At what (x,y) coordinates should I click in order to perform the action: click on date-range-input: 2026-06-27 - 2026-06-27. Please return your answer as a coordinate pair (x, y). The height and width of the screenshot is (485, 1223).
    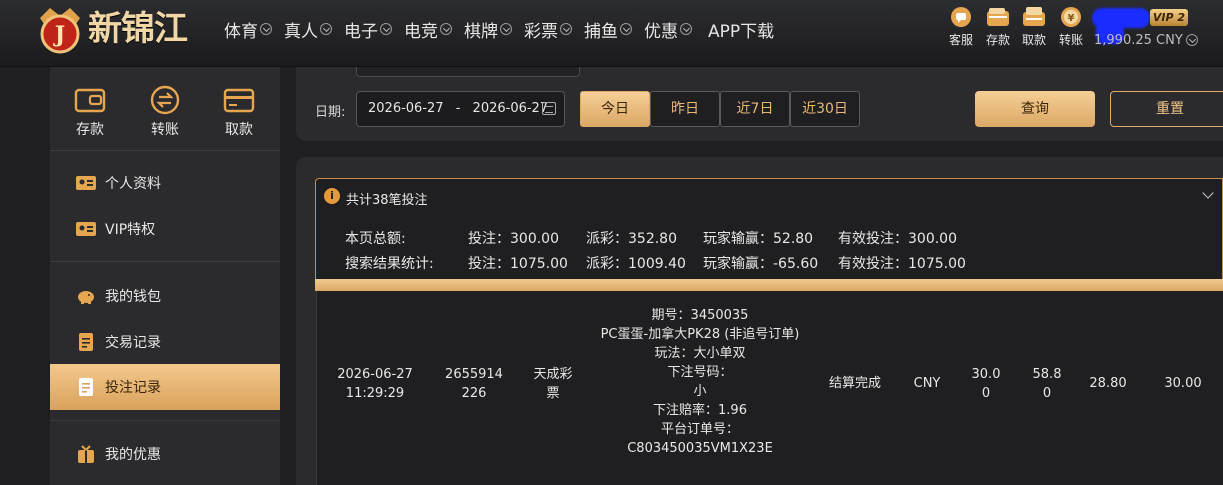
    Looking at the image, I should click on (460, 109).